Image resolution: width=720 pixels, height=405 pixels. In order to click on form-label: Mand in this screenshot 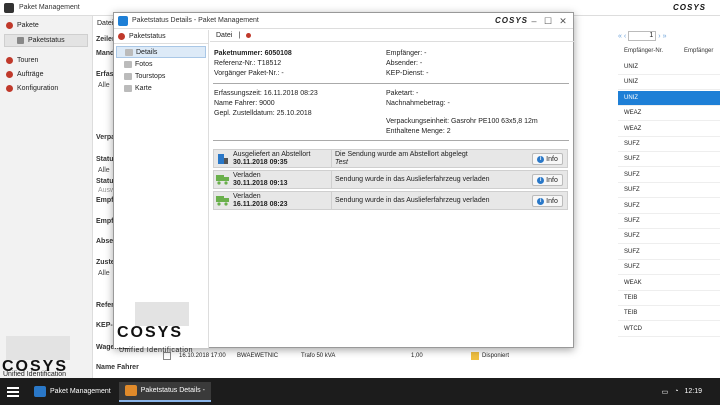, I will do `click(105, 53)`.